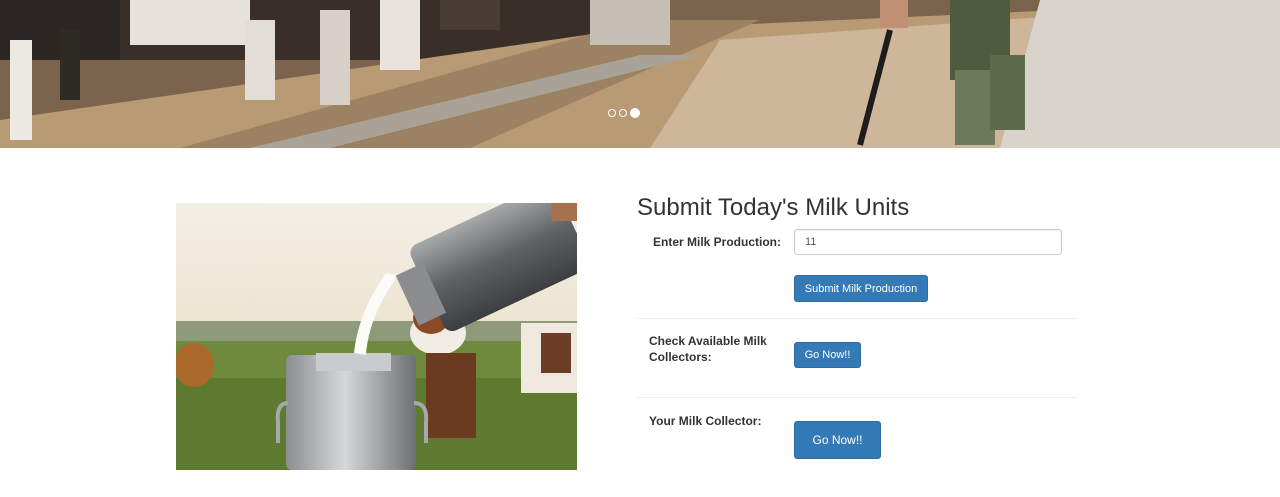 This screenshot has height=497, width=1280. What do you see at coordinates (861, 288) in the screenshot?
I see `submit-milk-production-button: Submit Milk Production` at bounding box center [861, 288].